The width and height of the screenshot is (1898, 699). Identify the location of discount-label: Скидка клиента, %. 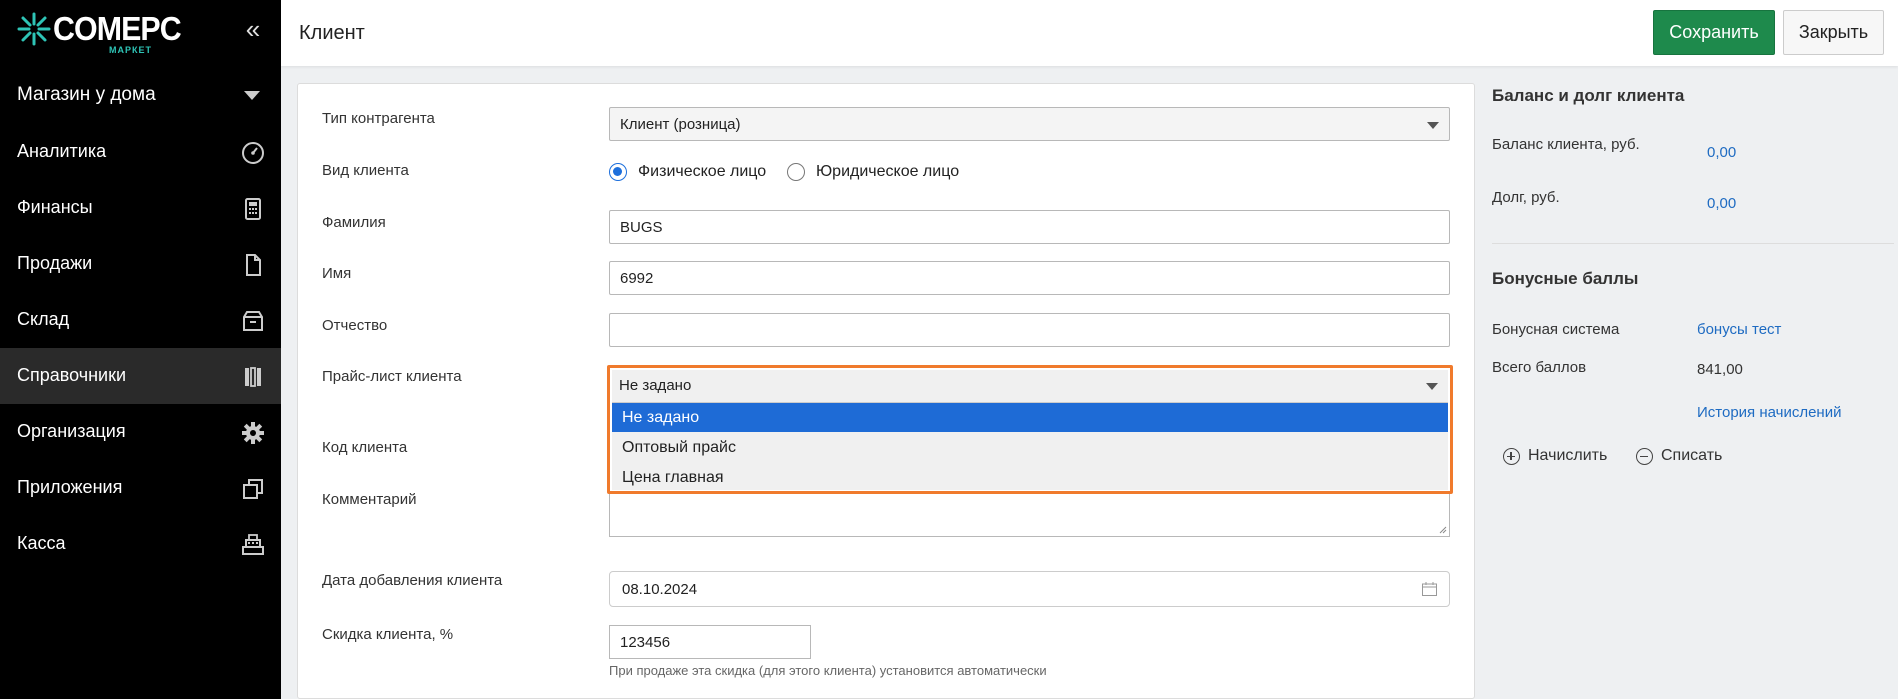
(388, 634).